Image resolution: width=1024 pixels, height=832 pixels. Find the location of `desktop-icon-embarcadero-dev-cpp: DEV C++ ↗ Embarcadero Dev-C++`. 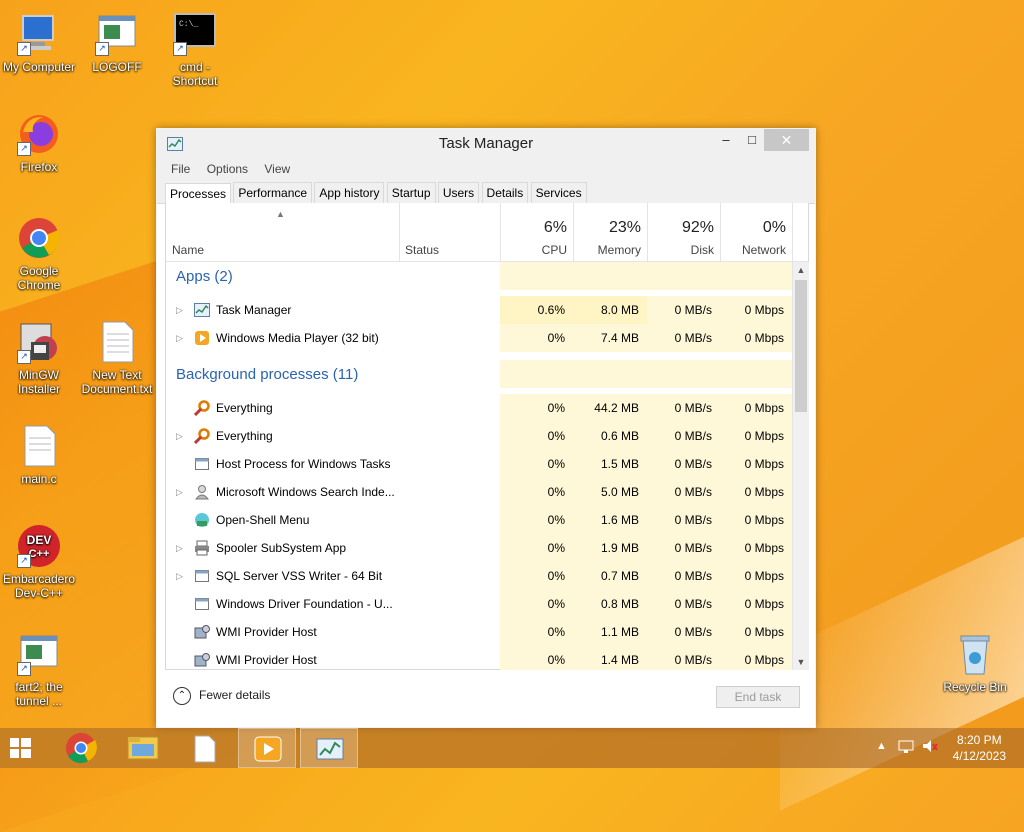

desktop-icon-embarcadero-dev-cpp: DEV C++ ↗ Embarcadero Dev-C++ is located at coordinates (39, 562).